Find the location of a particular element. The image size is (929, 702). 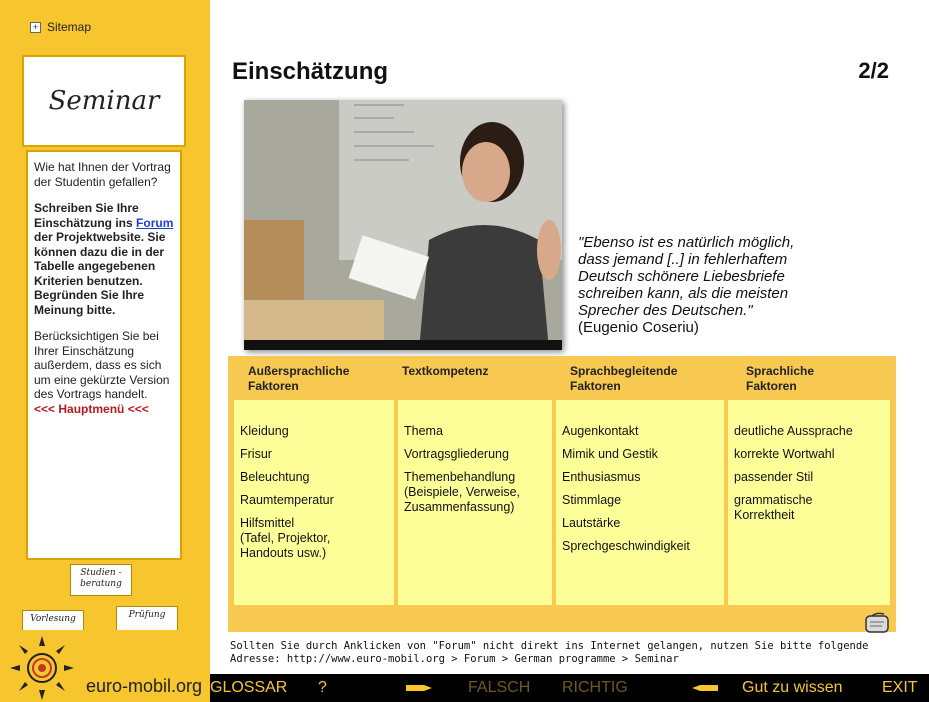

list-item: Mimik und Gestik is located at coordinates (610, 454).